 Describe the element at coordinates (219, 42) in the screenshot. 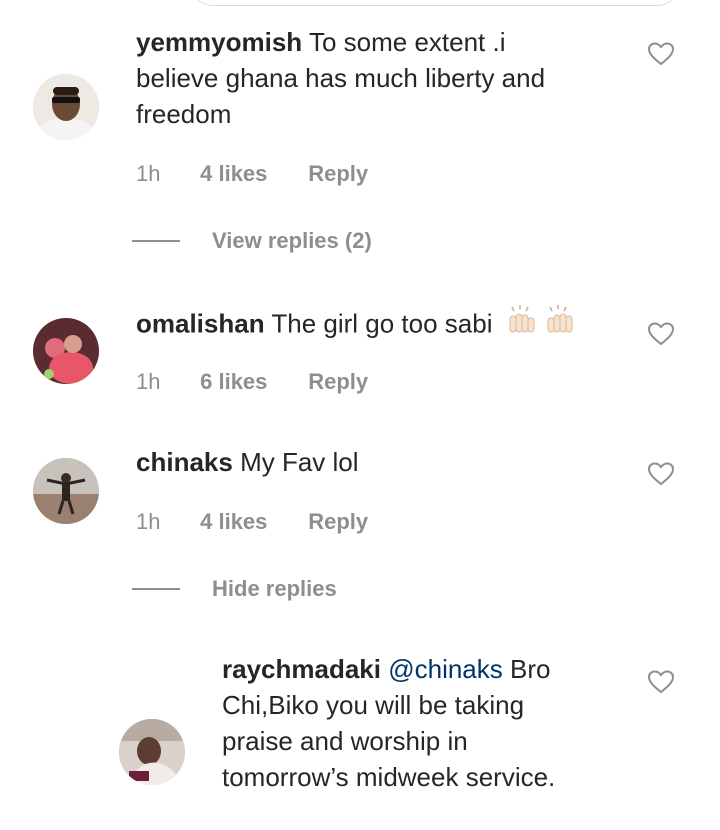

I see `comment-username: yemmyomish` at that location.